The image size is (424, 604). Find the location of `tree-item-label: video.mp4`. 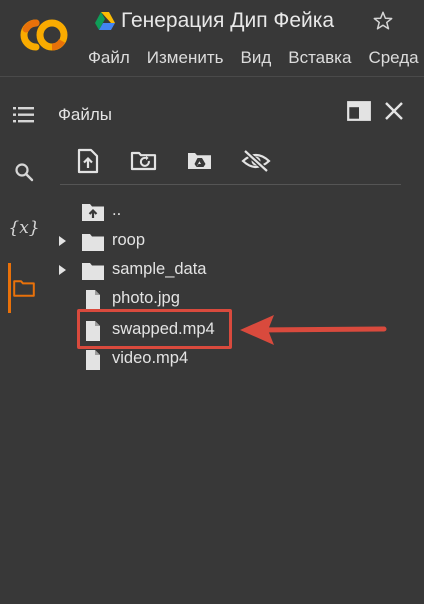

tree-item-label: video.mp4 is located at coordinates (150, 358).